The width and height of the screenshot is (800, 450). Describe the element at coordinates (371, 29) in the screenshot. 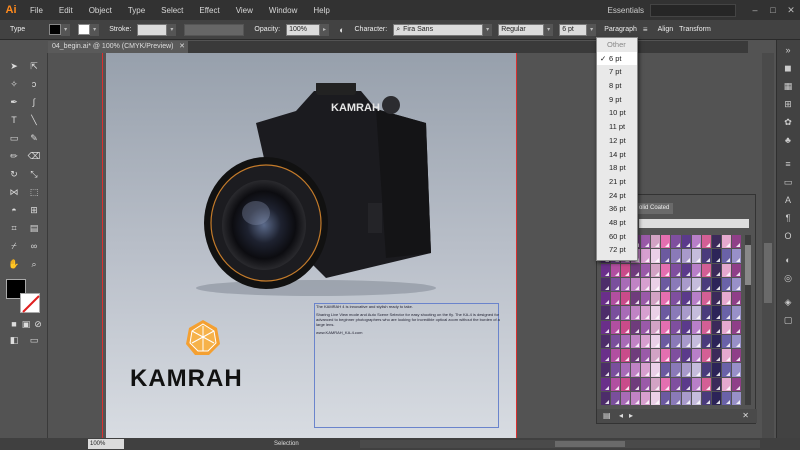

I see `character-label: Character:` at that location.